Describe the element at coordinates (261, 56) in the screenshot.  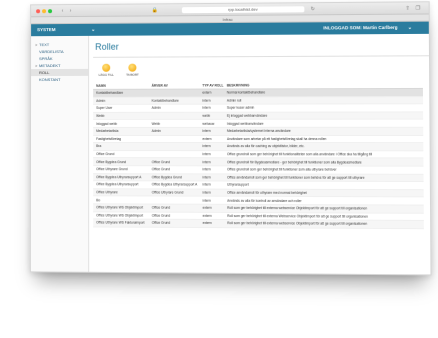
I see `divider` at that location.